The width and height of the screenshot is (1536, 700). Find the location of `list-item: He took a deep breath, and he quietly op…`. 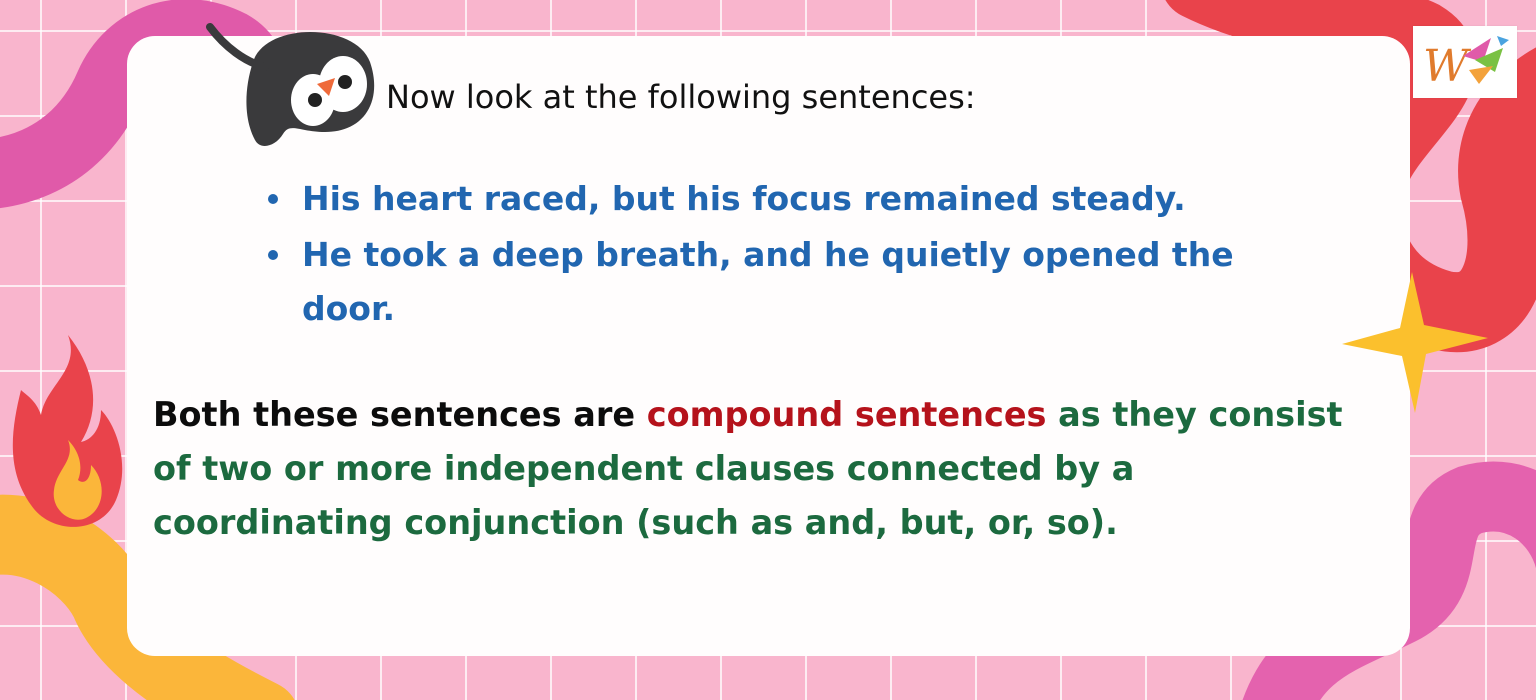

list-item: He took a deep breath, and he quietly op… is located at coordinates (762, 282).